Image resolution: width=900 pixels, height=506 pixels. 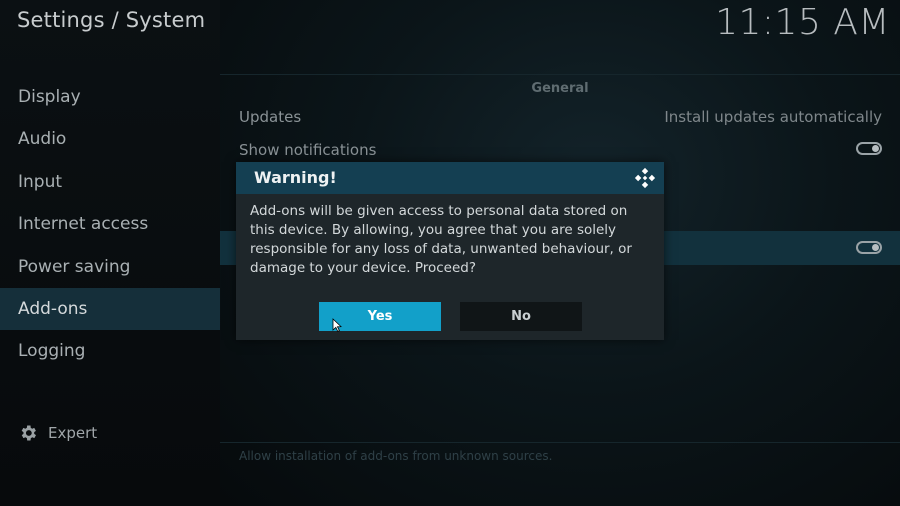 What do you see at coordinates (450, 178) in the screenshot?
I see `dialog-header: Warning!` at bounding box center [450, 178].